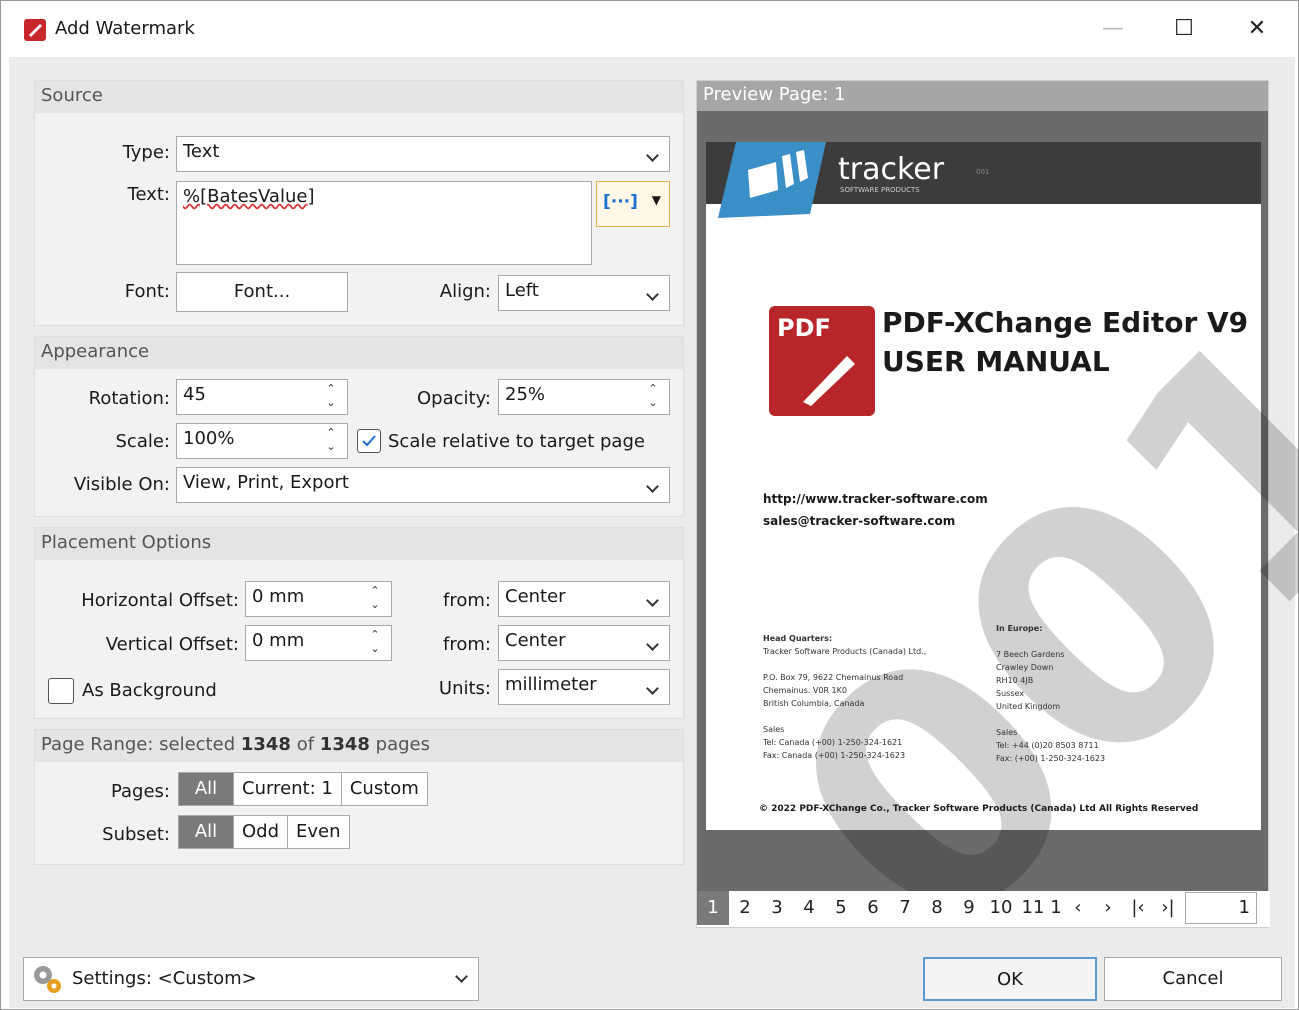 Image resolution: width=1299 pixels, height=1010 pixels. What do you see at coordinates (467, 600) in the screenshot?
I see `horizontal-from-label: from:` at bounding box center [467, 600].